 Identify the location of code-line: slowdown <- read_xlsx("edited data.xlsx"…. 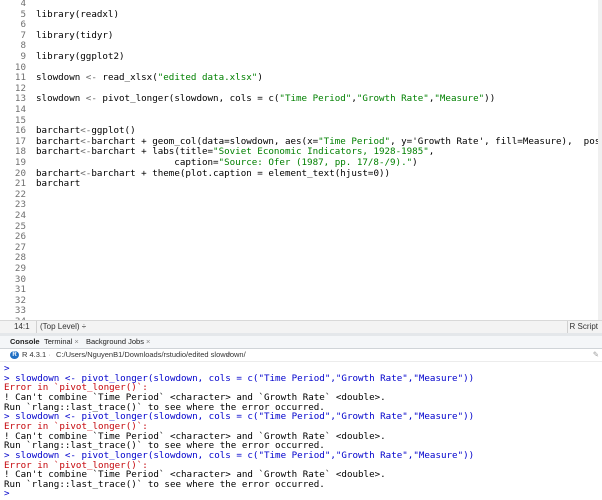
(149, 78).